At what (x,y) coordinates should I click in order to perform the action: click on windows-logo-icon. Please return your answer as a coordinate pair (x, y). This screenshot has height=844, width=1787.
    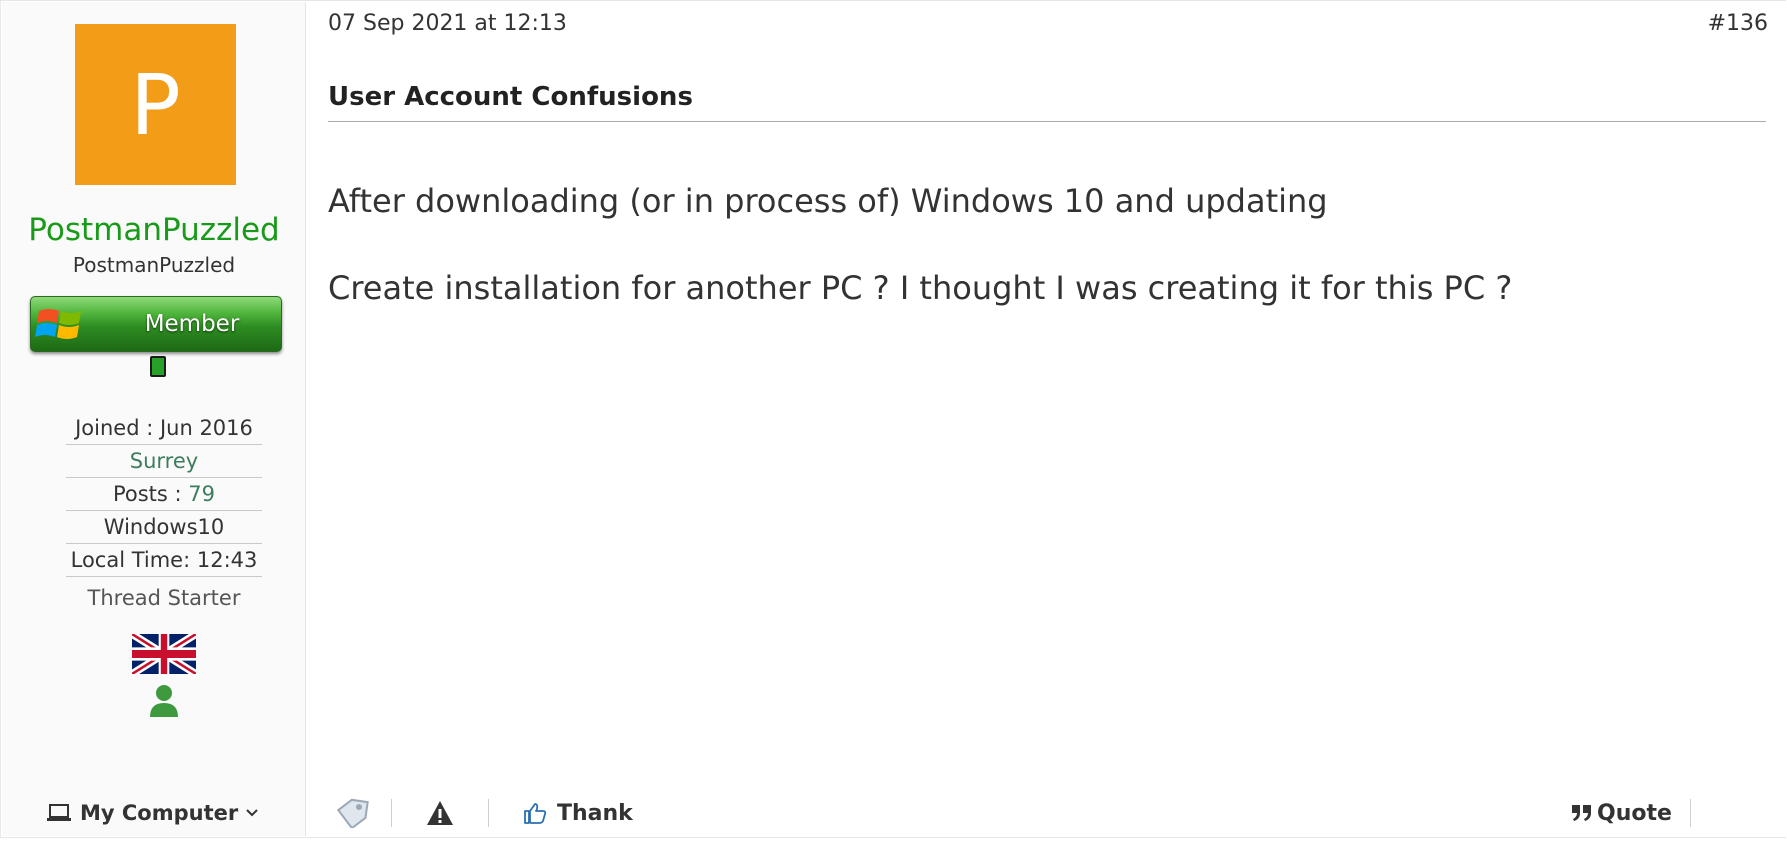
    Looking at the image, I should click on (58, 324).